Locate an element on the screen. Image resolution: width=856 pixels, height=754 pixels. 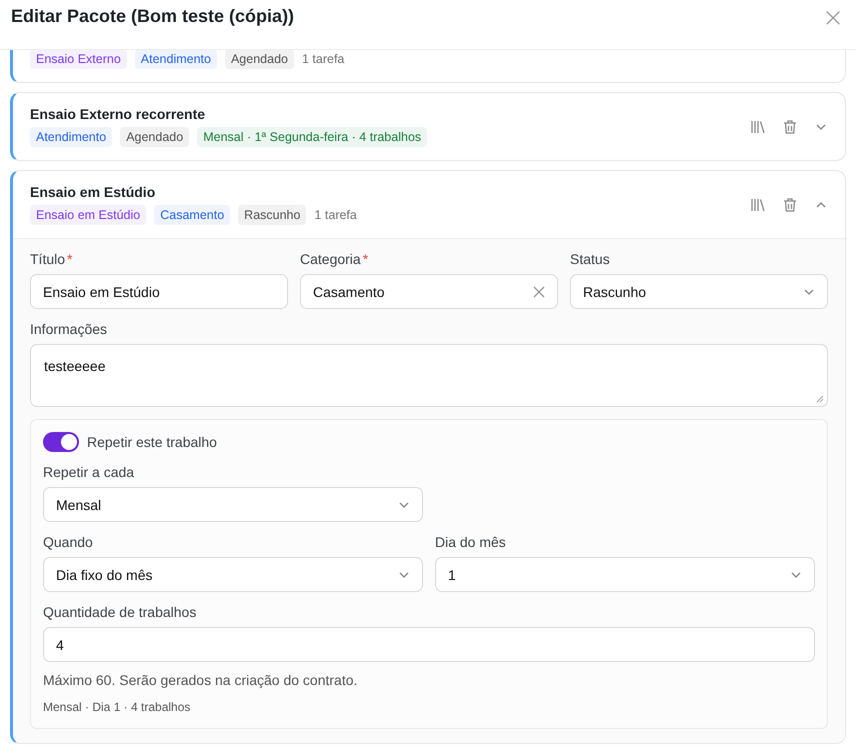
field-label: Informações is located at coordinates (69, 329).